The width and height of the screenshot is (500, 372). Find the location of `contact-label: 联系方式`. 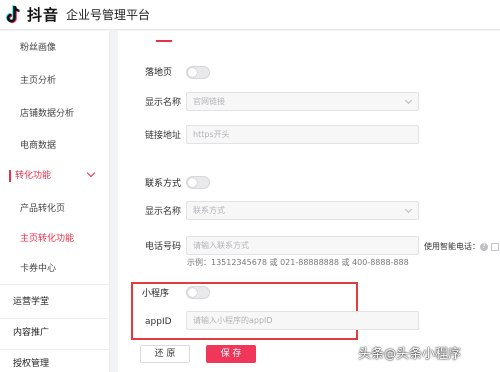

contact-label: 联系方式 is located at coordinates (163, 184).